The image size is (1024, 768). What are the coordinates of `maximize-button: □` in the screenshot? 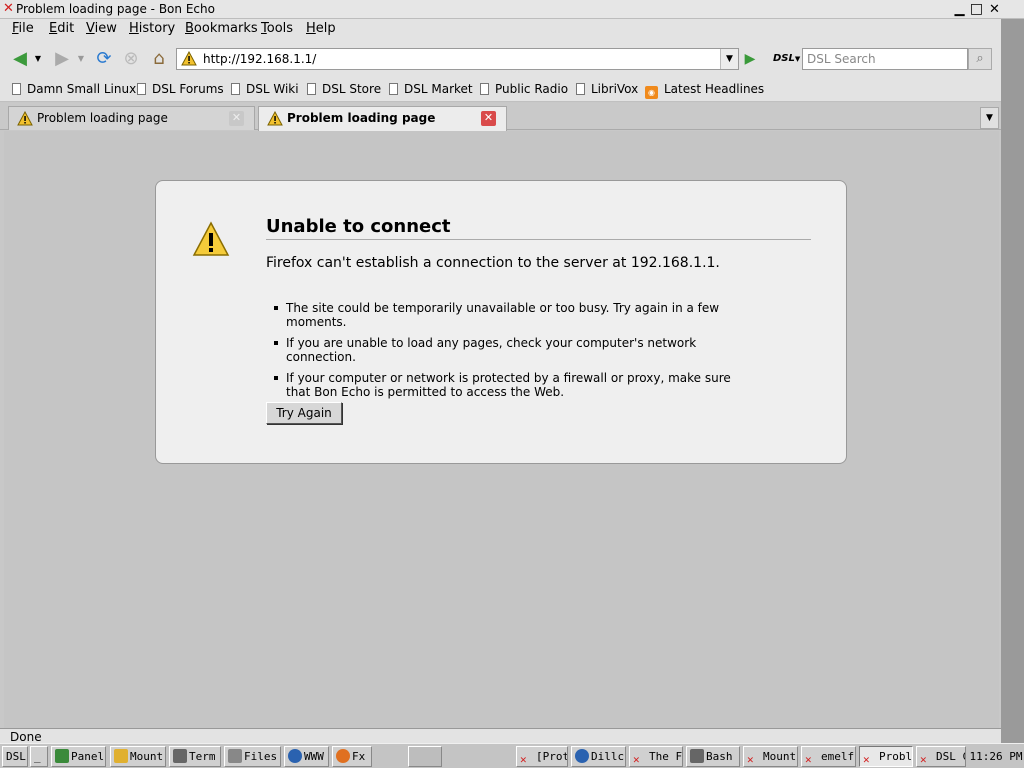 It's located at (976, 9).